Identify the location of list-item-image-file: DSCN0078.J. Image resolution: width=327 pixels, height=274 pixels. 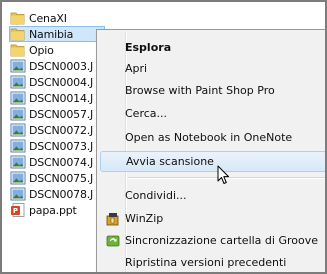
(60, 194).